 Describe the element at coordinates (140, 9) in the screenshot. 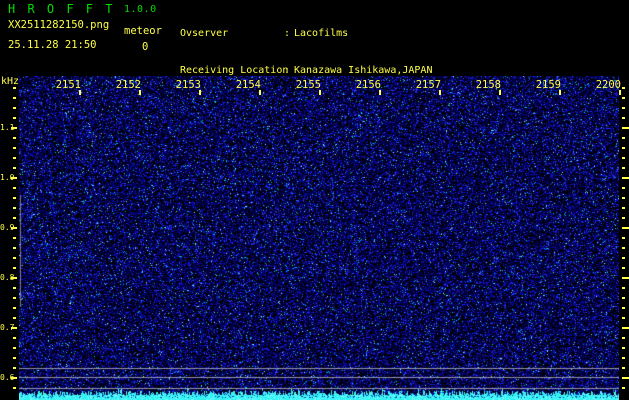

I see `app-version: 1.0.0` at that location.